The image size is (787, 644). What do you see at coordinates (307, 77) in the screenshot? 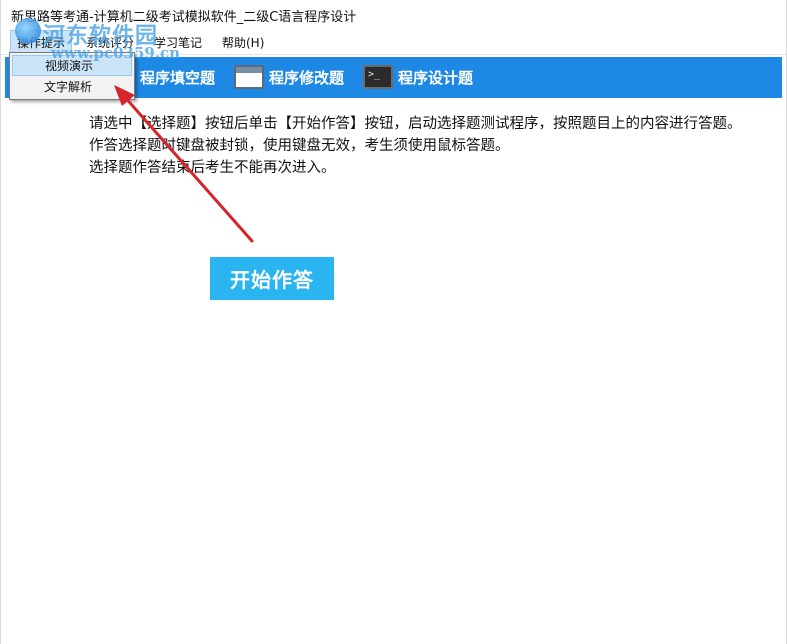
I see `modify-program-label: 程序修改题` at bounding box center [307, 77].